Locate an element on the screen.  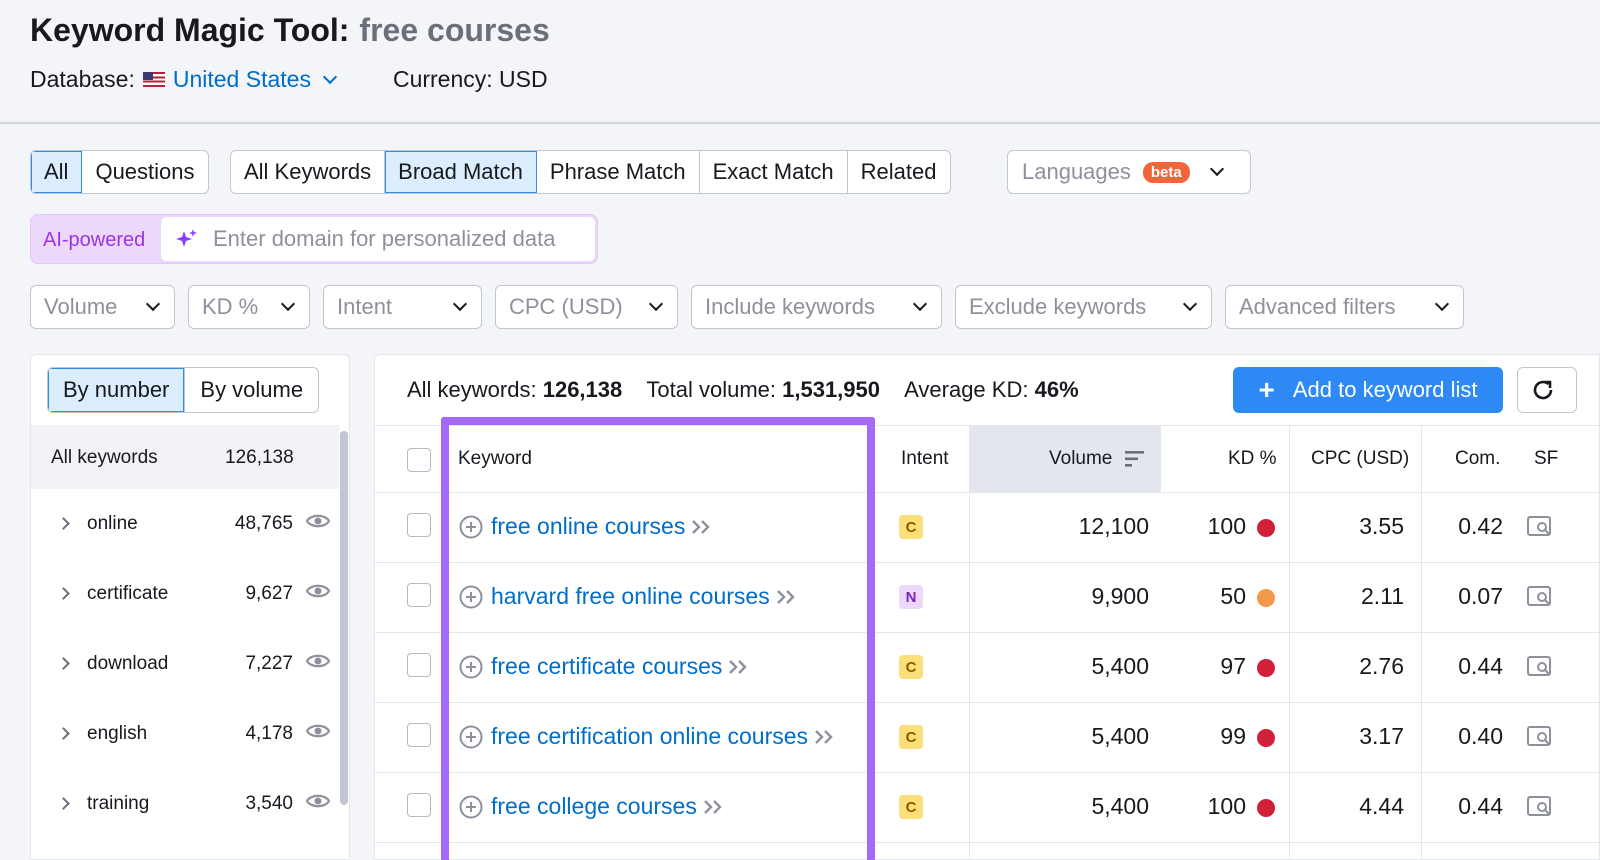
filter-advanced: Advanced filters is located at coordinates (1344, 307).